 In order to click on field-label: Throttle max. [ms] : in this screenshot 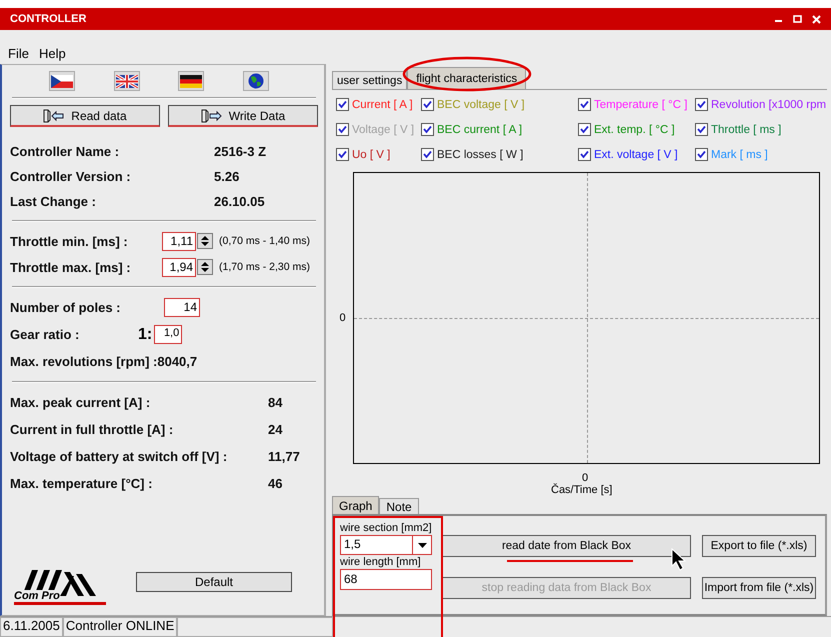, I will do `click(71, 267)`.